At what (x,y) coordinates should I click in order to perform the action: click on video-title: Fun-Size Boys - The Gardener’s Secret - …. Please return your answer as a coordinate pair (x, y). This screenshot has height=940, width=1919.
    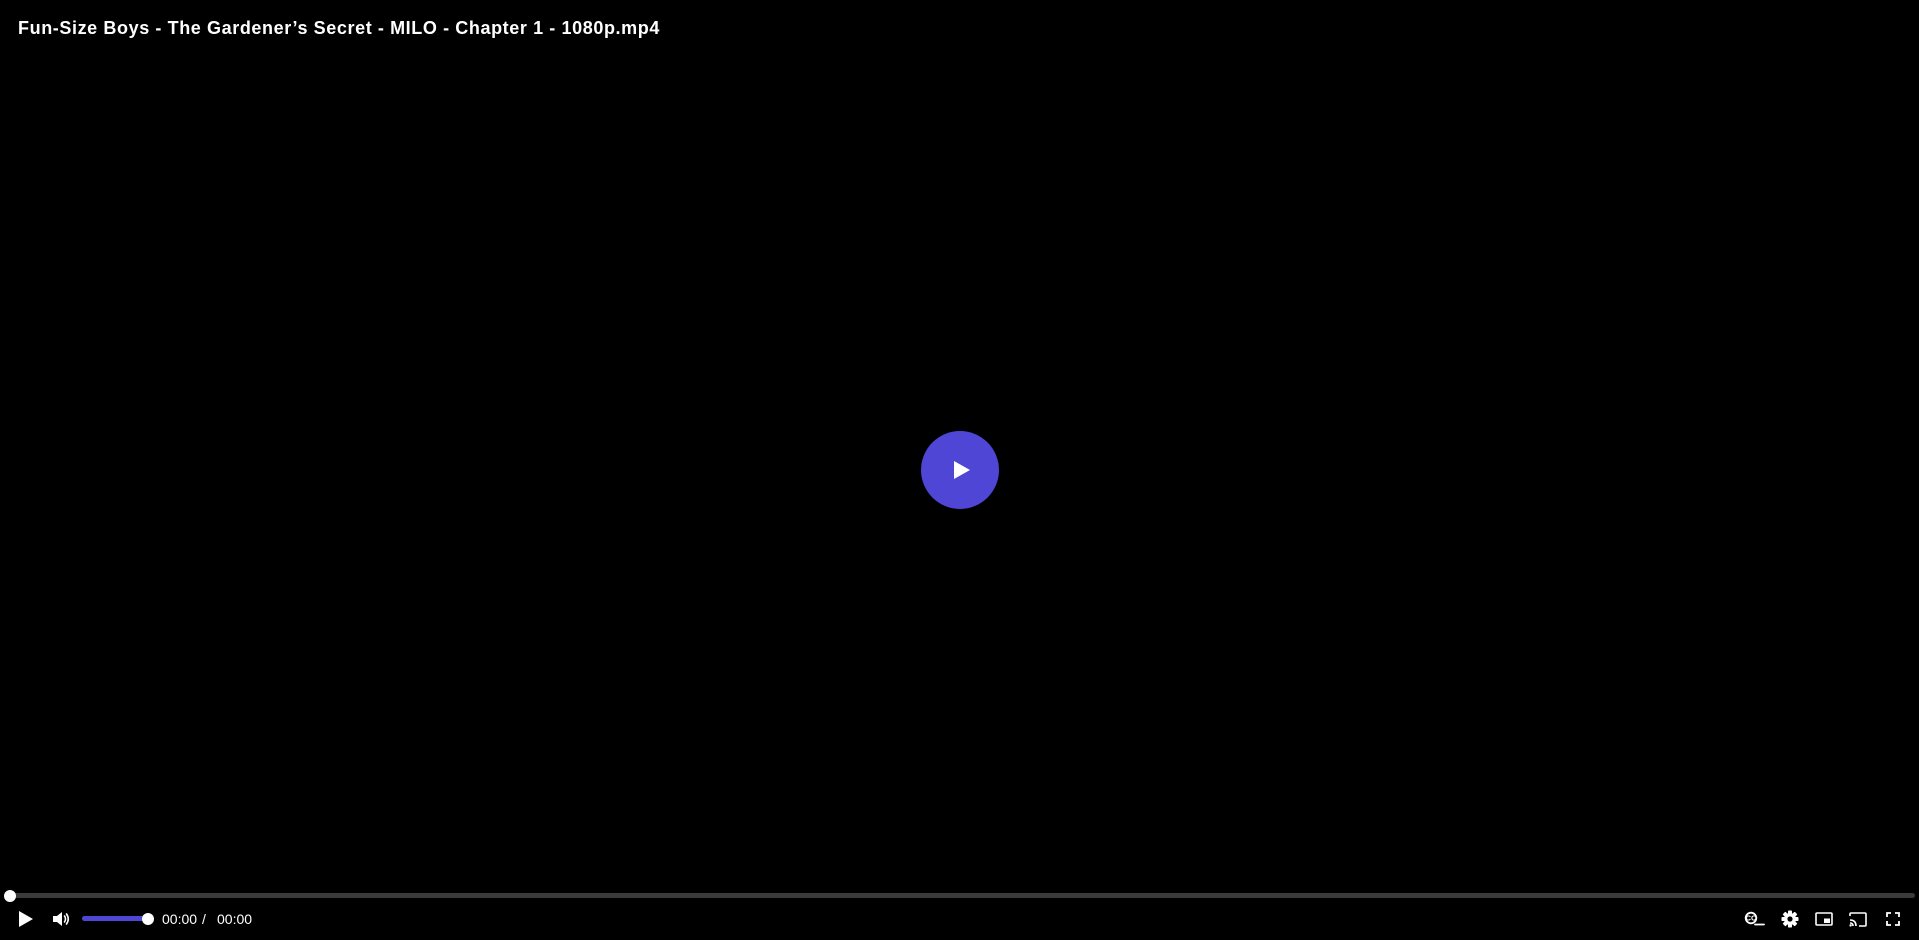
    Looking at the image, I should click on (339, 28).